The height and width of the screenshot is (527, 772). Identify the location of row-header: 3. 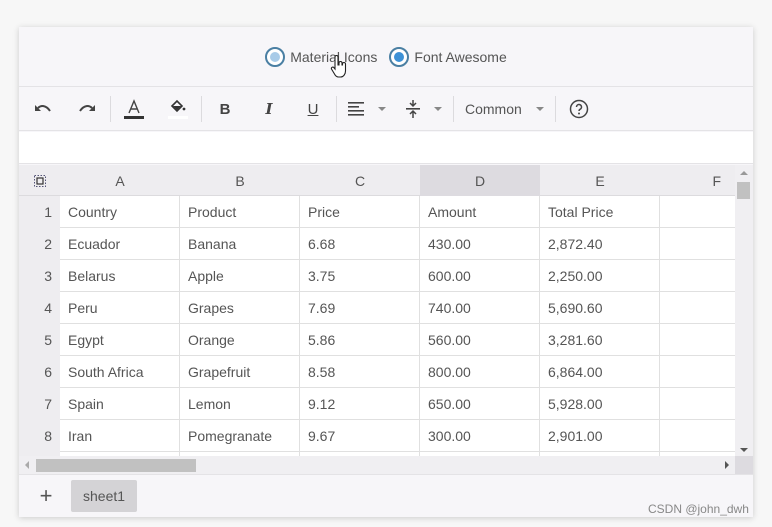
(39, 276).